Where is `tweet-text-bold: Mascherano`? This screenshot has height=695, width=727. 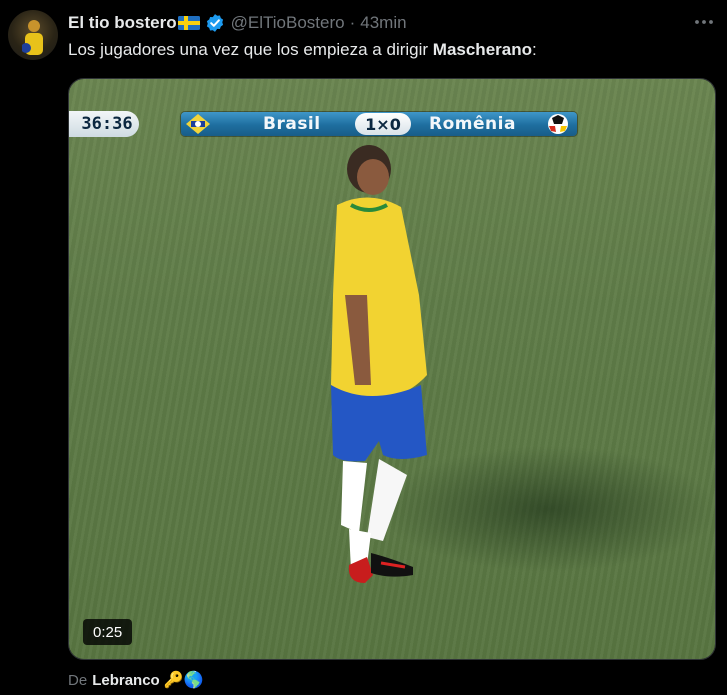 tweet-text-bold: Mascherano is located at coordinates (482, 49).